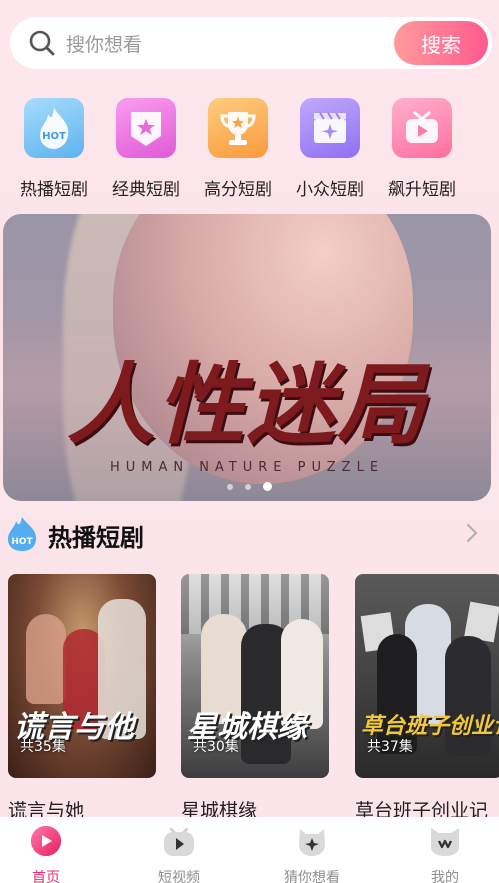 Image resolution: width=499 pixels, height=883 pixels. I want to click on category-rising: 飙升短剧, so click(422, 149).